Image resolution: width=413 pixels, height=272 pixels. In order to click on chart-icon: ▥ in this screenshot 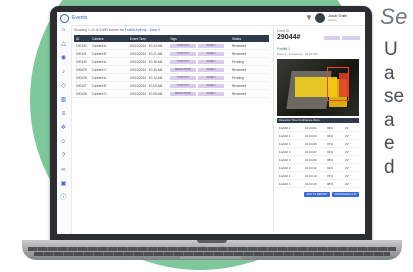, I will do `click(63, 100)`.